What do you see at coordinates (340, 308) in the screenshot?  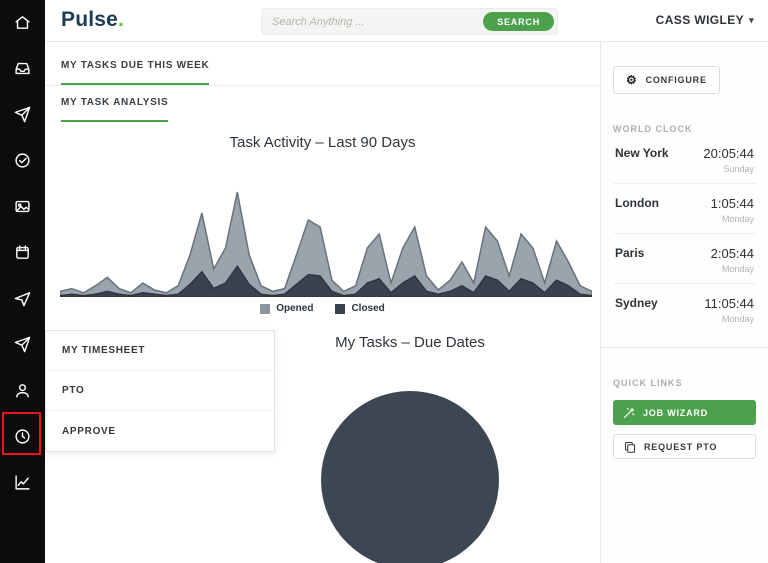 I see `closed-swatch` at bounding box center [340, 308].